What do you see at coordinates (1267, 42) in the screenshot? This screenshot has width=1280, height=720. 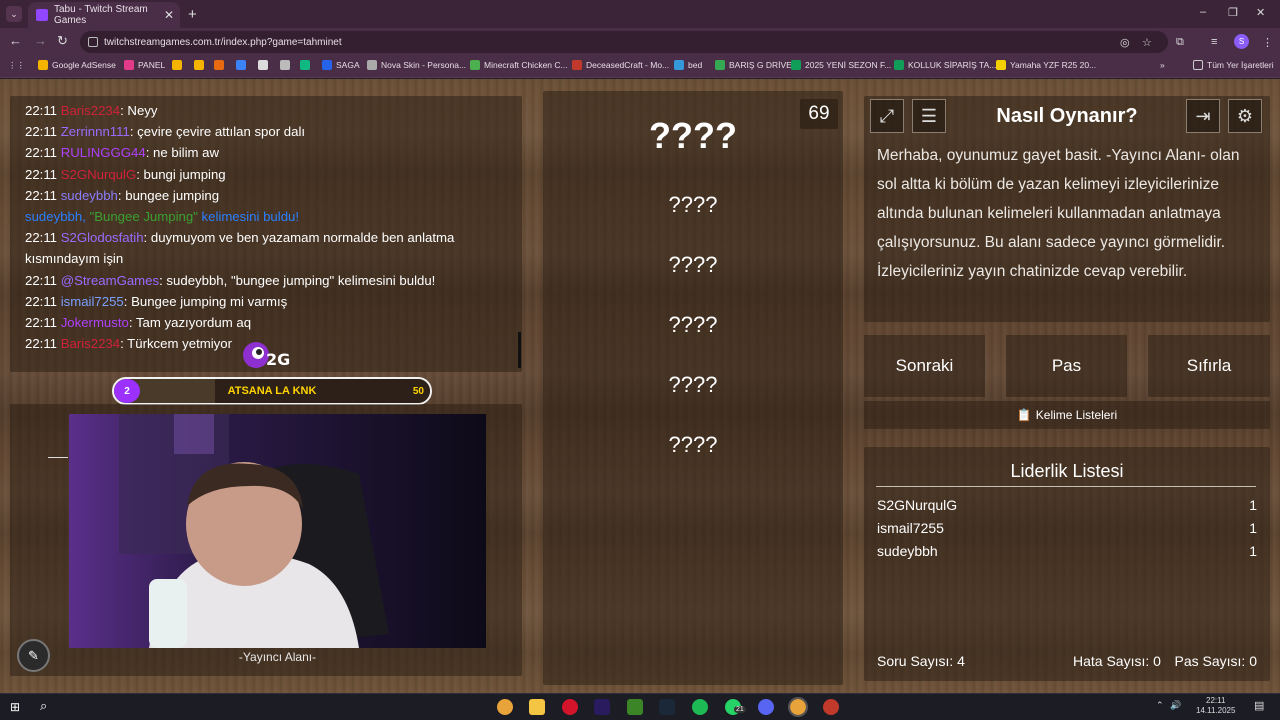 I see `menu-icon: ⋮` at bounding box center [1267, 42].